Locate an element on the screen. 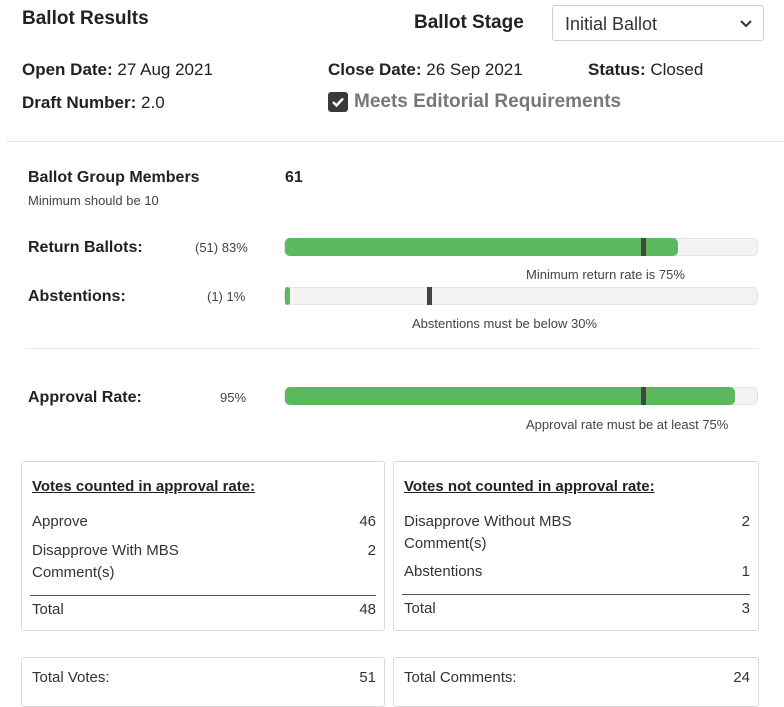 The image size is (784, 707). close-date-label: Close Date: is located at coordinates (375, 69).